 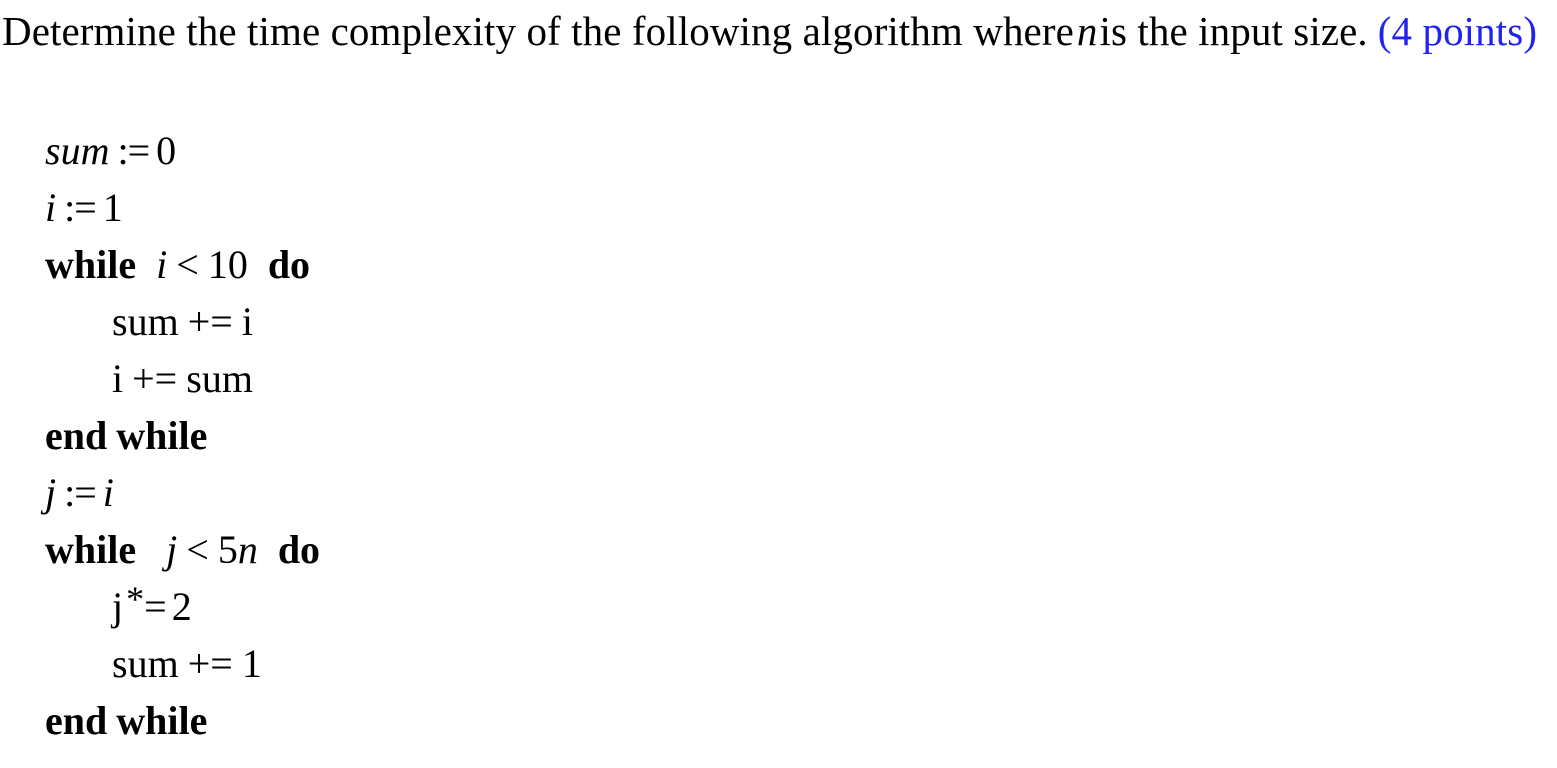 I want to click on condition-variable-j: j, so click(x=172, y=549).